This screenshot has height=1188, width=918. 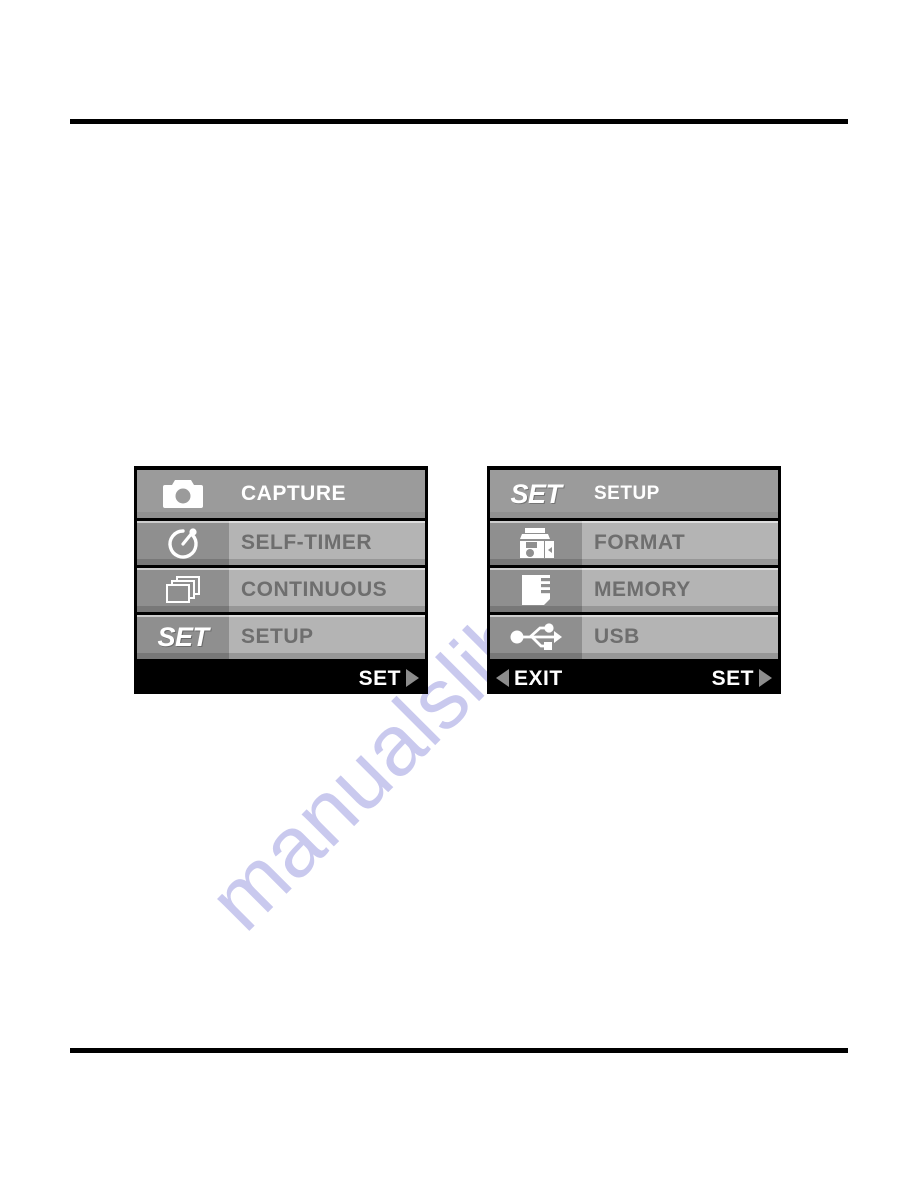 I want to click on continuous-icon-glyph, so click(x=183, y=589).